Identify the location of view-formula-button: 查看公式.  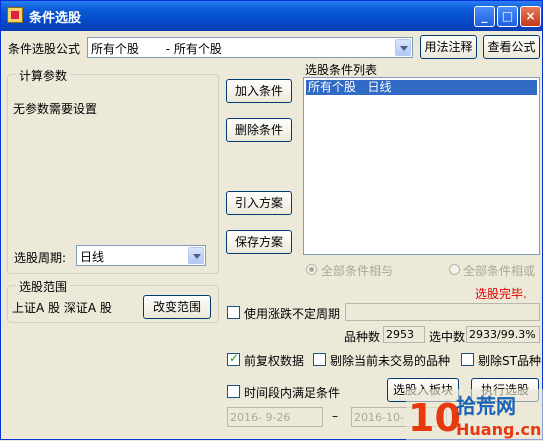
(511, 47).